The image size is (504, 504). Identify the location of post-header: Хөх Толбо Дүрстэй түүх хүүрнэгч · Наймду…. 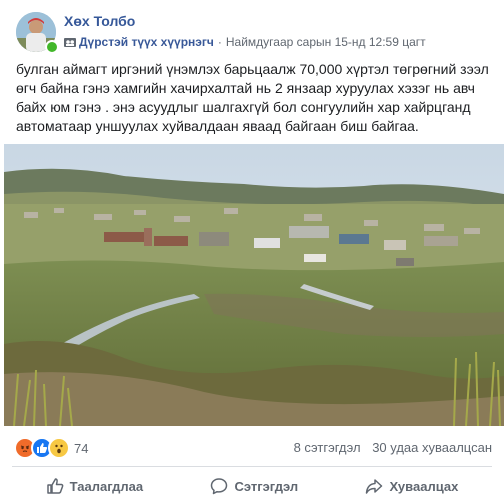
(252, 29).